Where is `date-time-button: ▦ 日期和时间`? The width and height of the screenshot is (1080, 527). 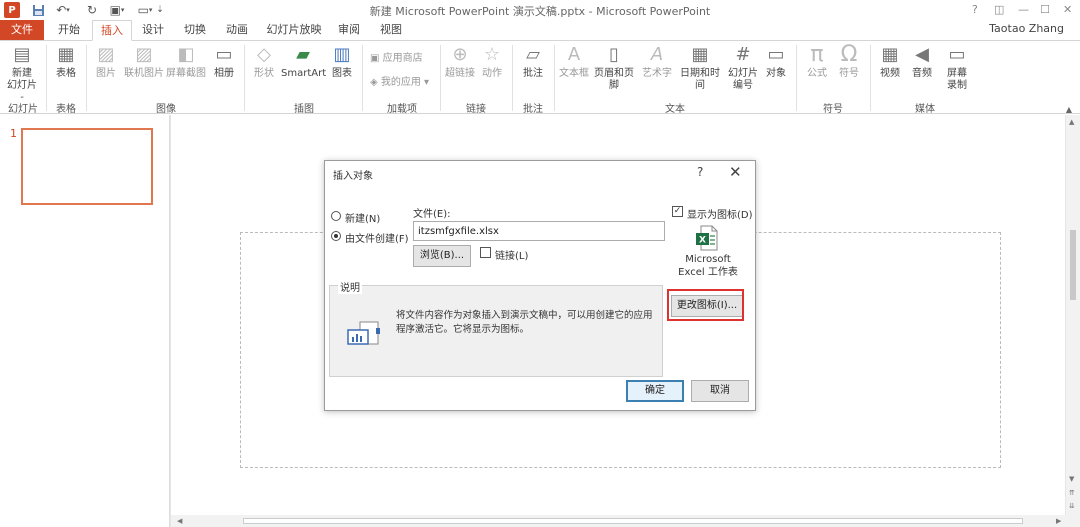
date-time-button: ▦ 日期和时间 is located at coordinates (700, 68).